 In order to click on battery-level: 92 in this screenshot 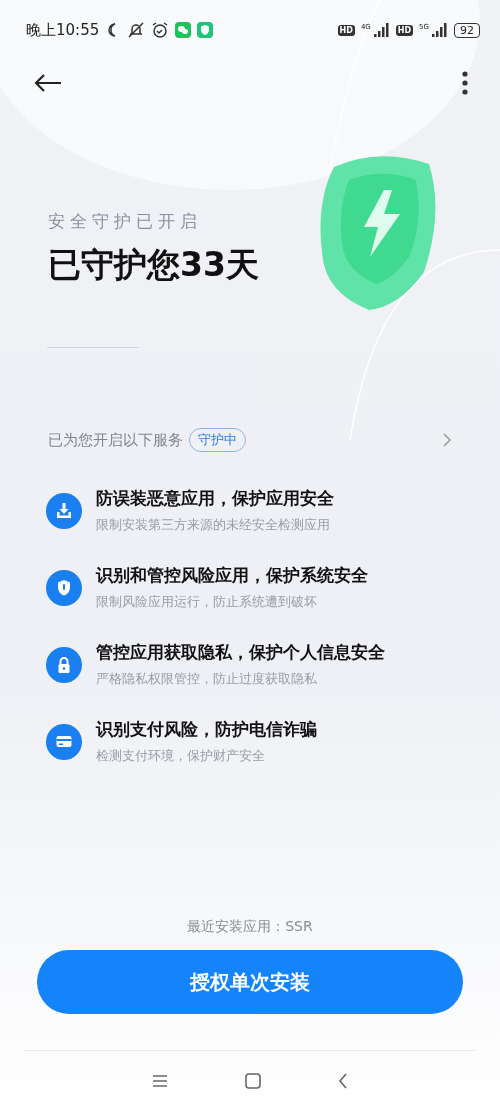, I will do `click(467, 30)`.